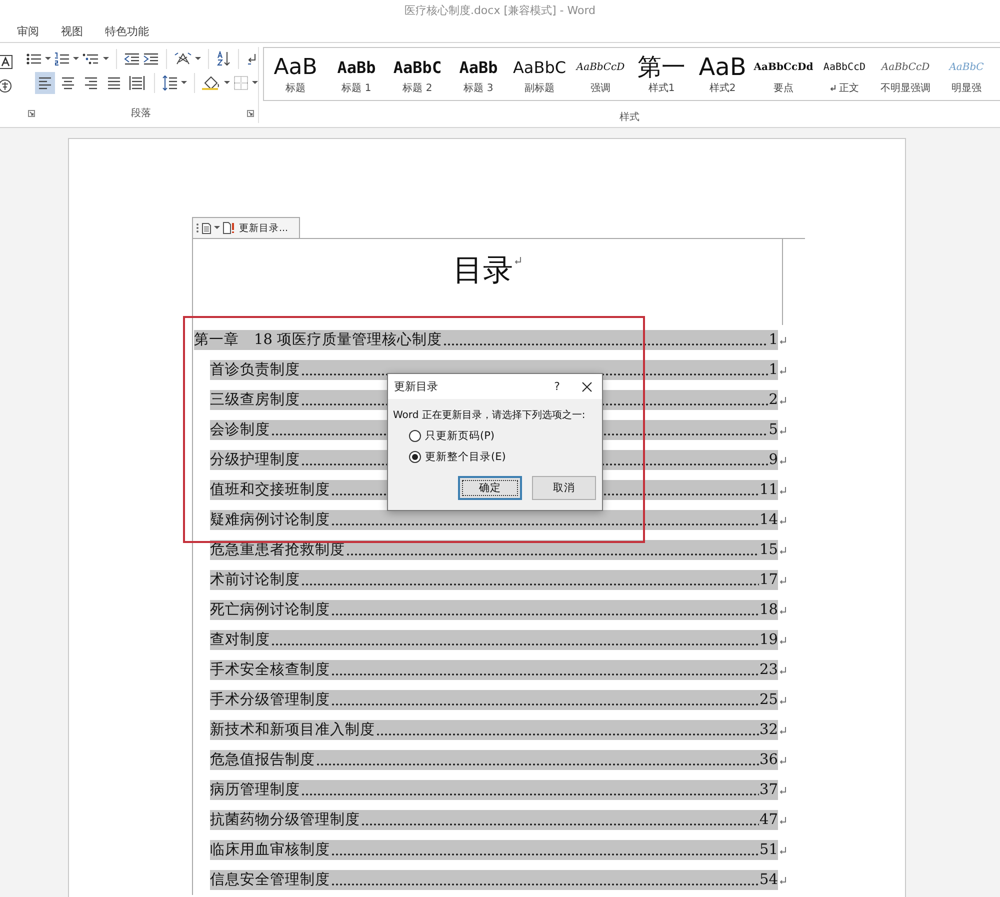 The width and height of the screenshot is (1000, 897). I want to click on window-title: 医疗核心制度.docx [兼容模式] - Word, so click(500, 10).